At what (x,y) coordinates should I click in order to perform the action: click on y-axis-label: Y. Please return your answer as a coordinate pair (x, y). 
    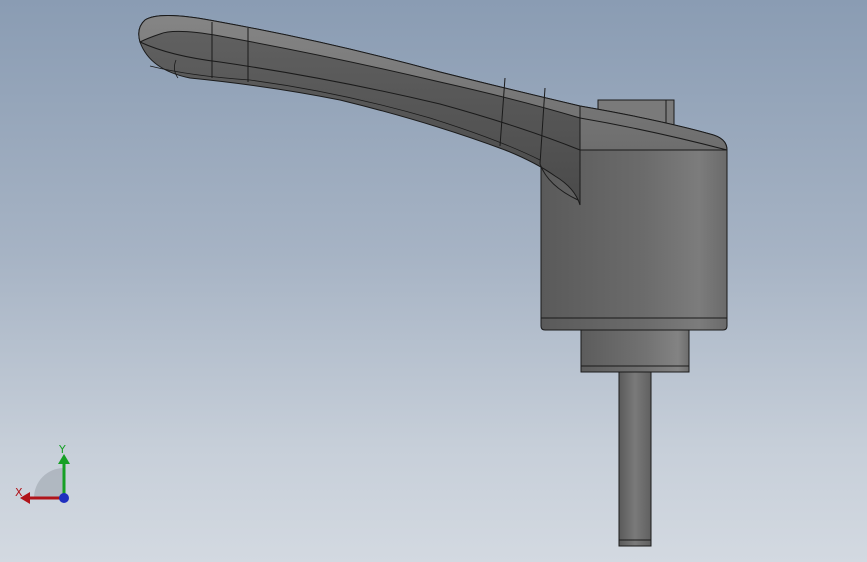
    Looking at the image, I should click on (62, 449).